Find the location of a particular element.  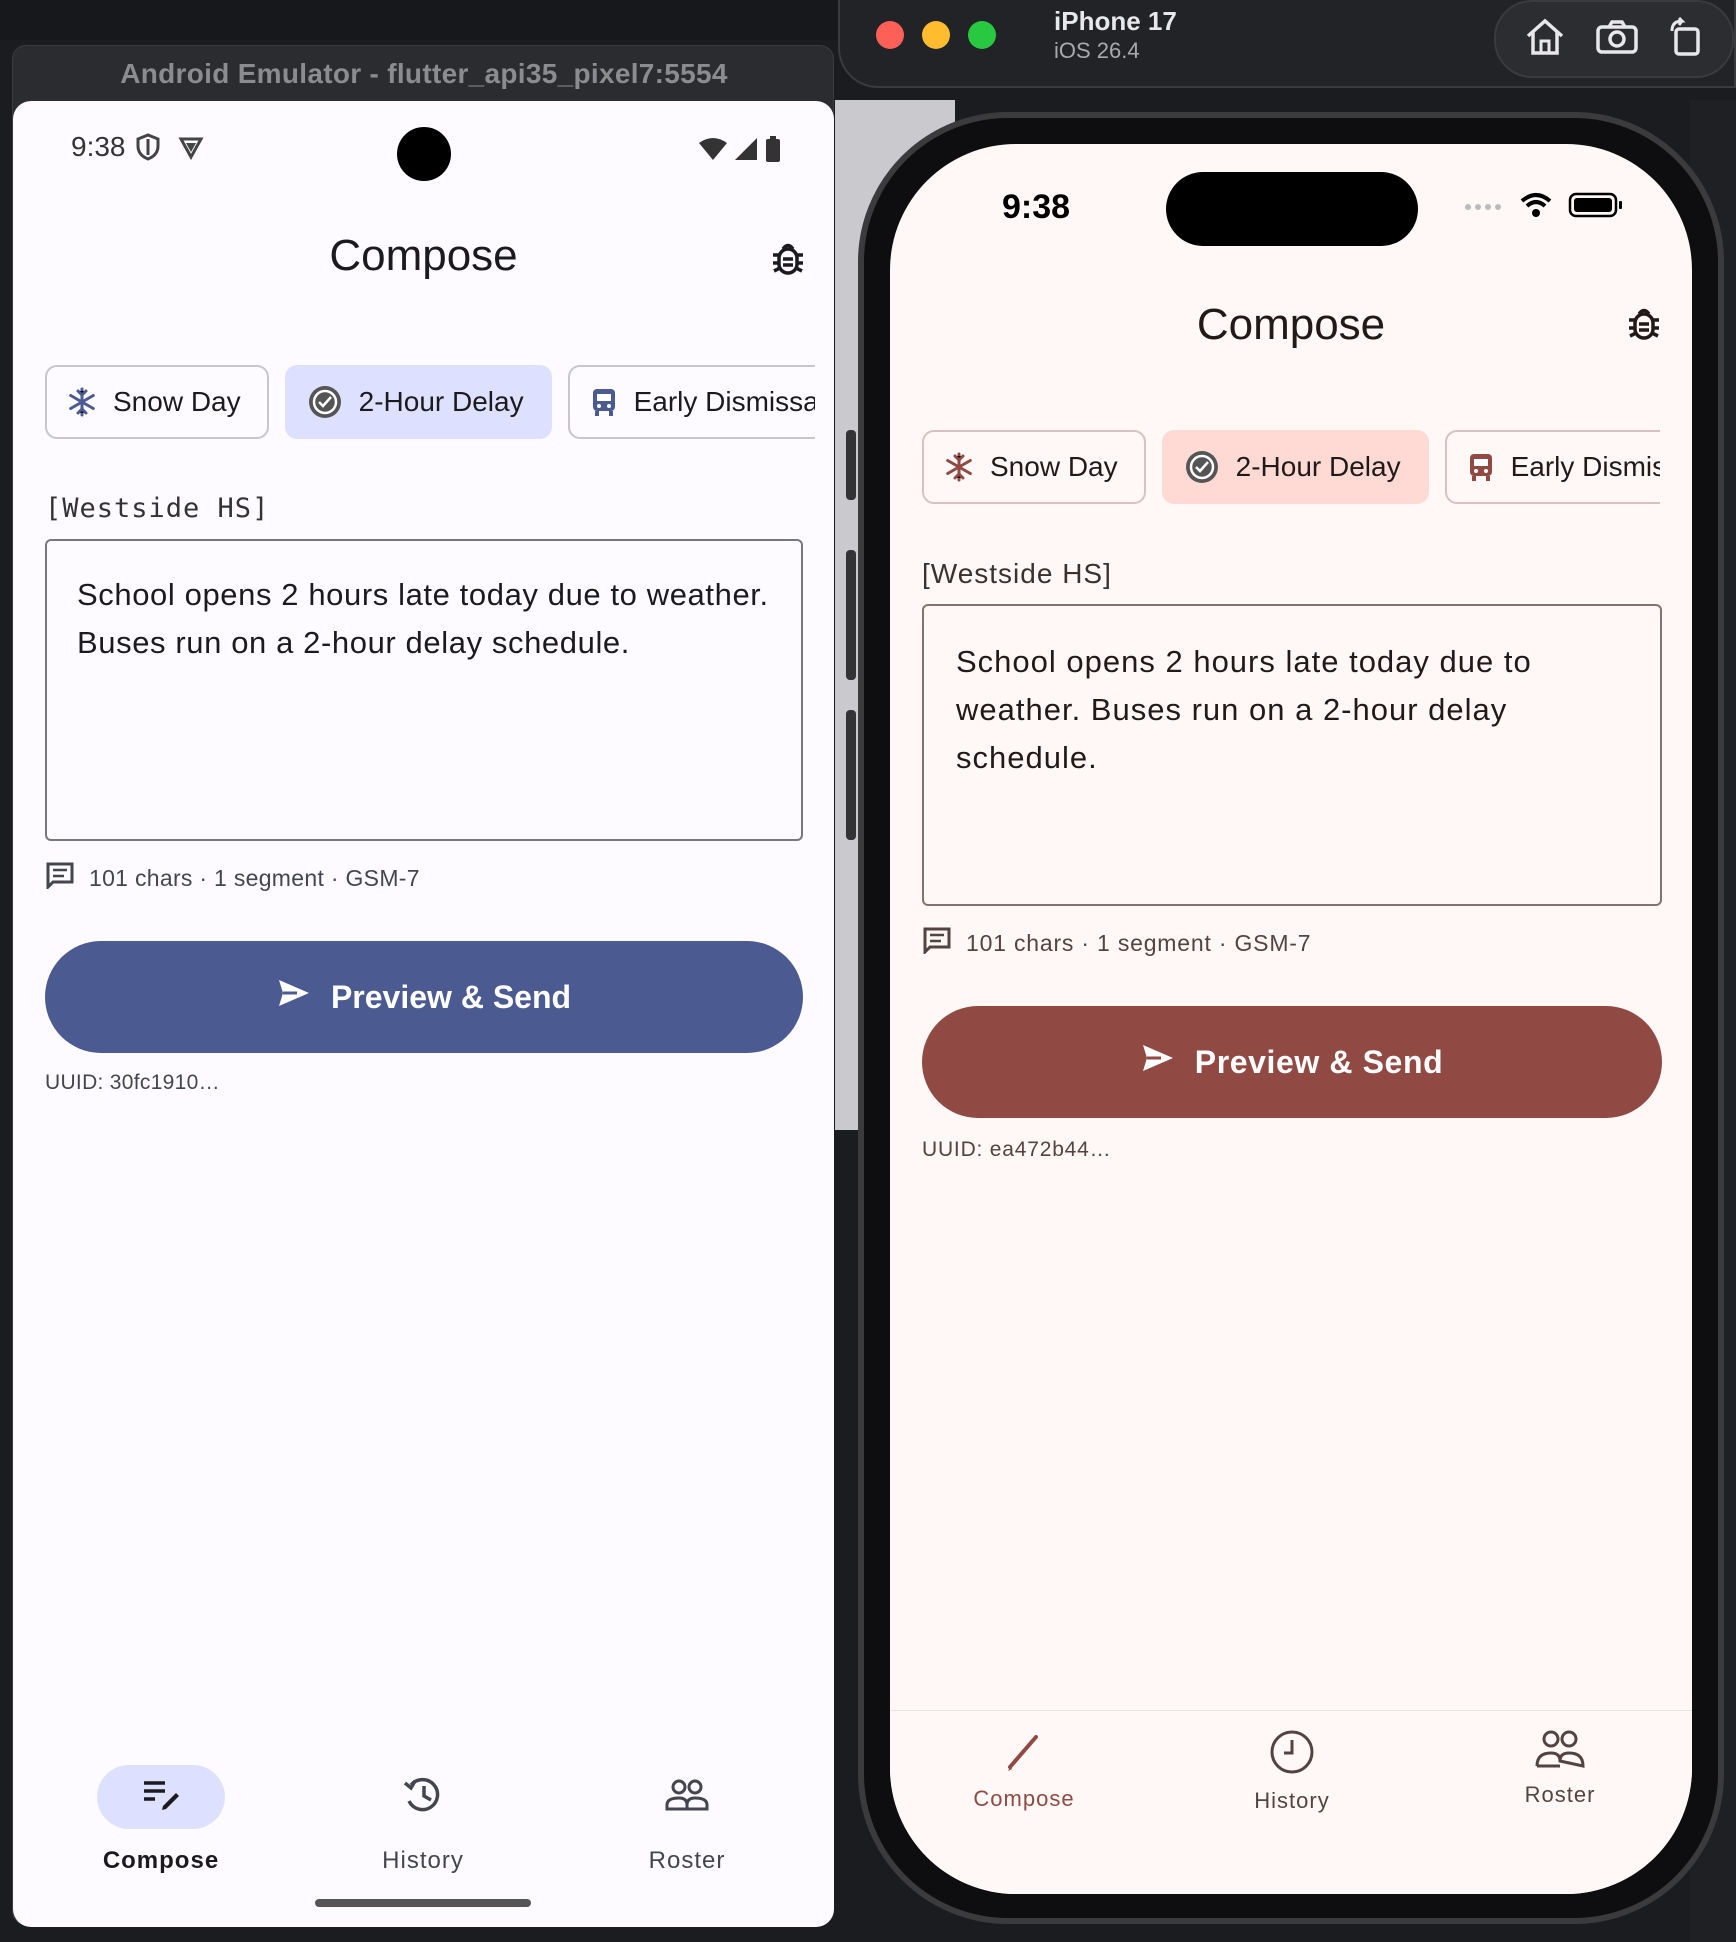

android-status-bar: 9:38 is located at coordinates (423, 141).